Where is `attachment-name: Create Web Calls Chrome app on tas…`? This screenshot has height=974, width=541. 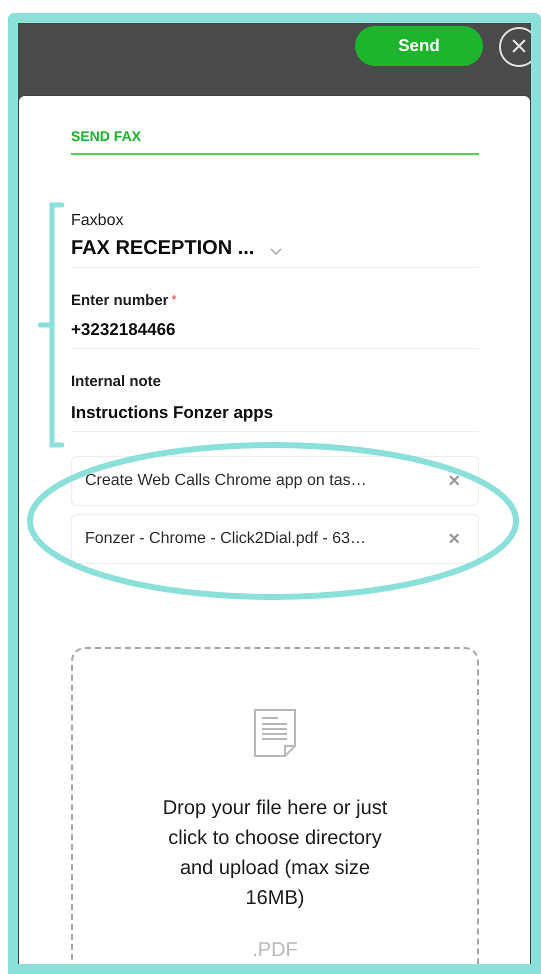
attachment-name: Create Web Calls Chrome app on tas… is located at coordinates (226, 481).